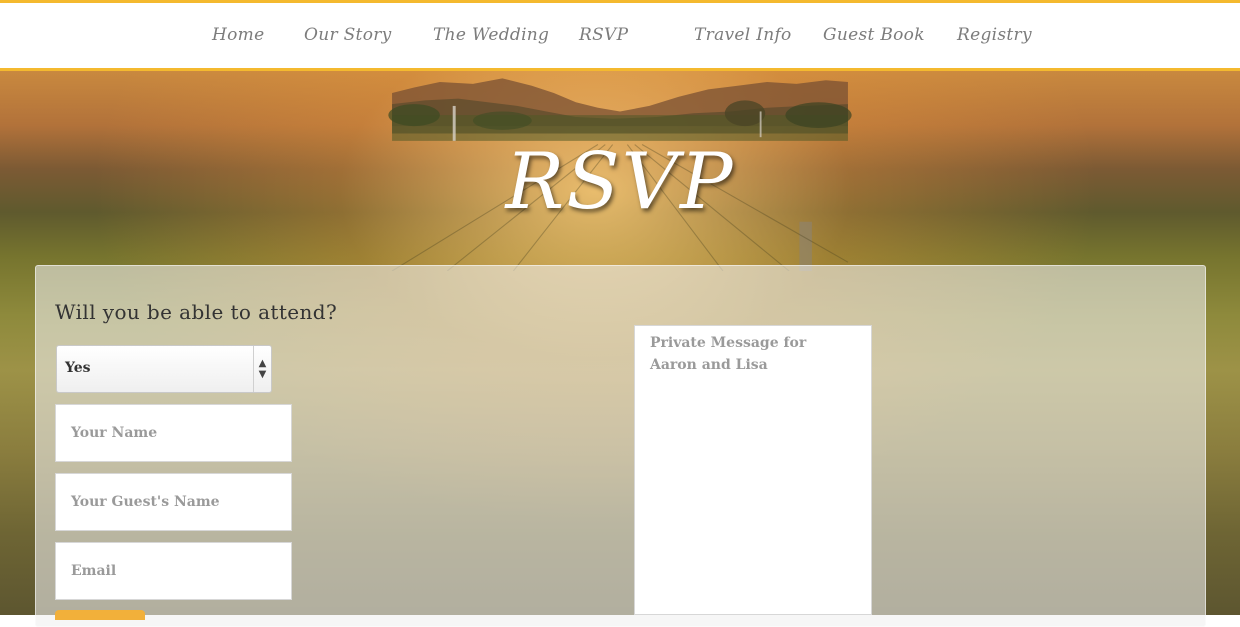 The image size is (1240, 627). Describe the element at coordinates (196, 312) in the screenshot. I see `attend-question: Will you be able to attend?` at that location.